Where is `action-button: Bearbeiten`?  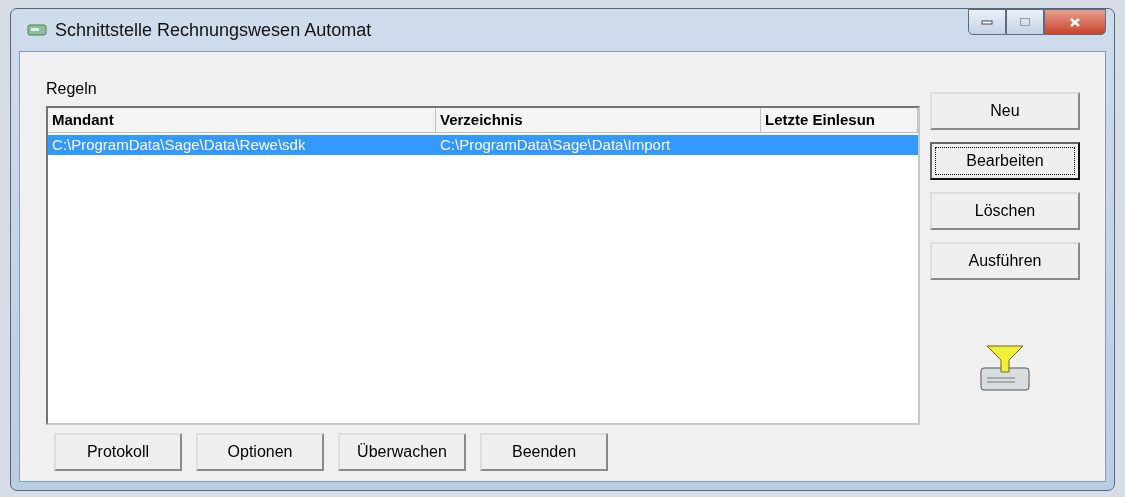 action-button: Bearbeiten is located at coordinates (1005, 161).